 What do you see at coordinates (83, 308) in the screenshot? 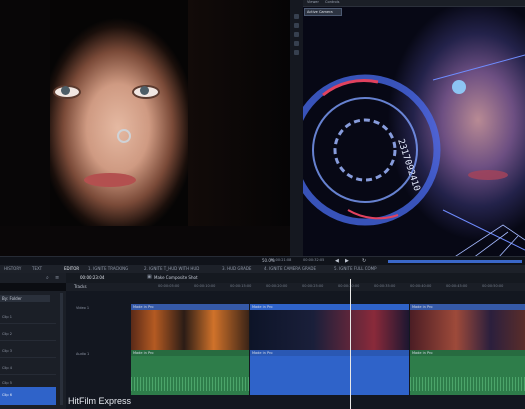
I see `video-track-label: Video 1` at bounding box center [83, 308].